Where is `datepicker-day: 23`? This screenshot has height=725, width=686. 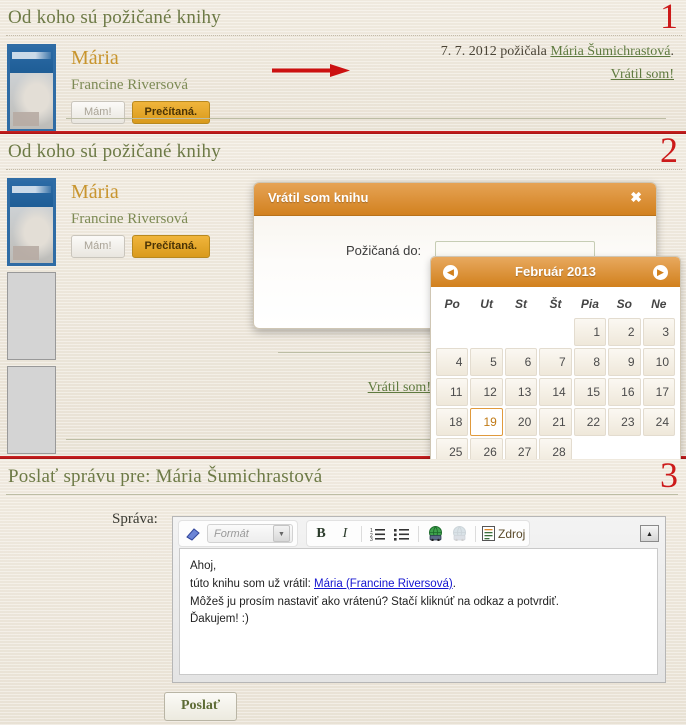
datepicker-day: 23 is located at coordinates (624, 422).